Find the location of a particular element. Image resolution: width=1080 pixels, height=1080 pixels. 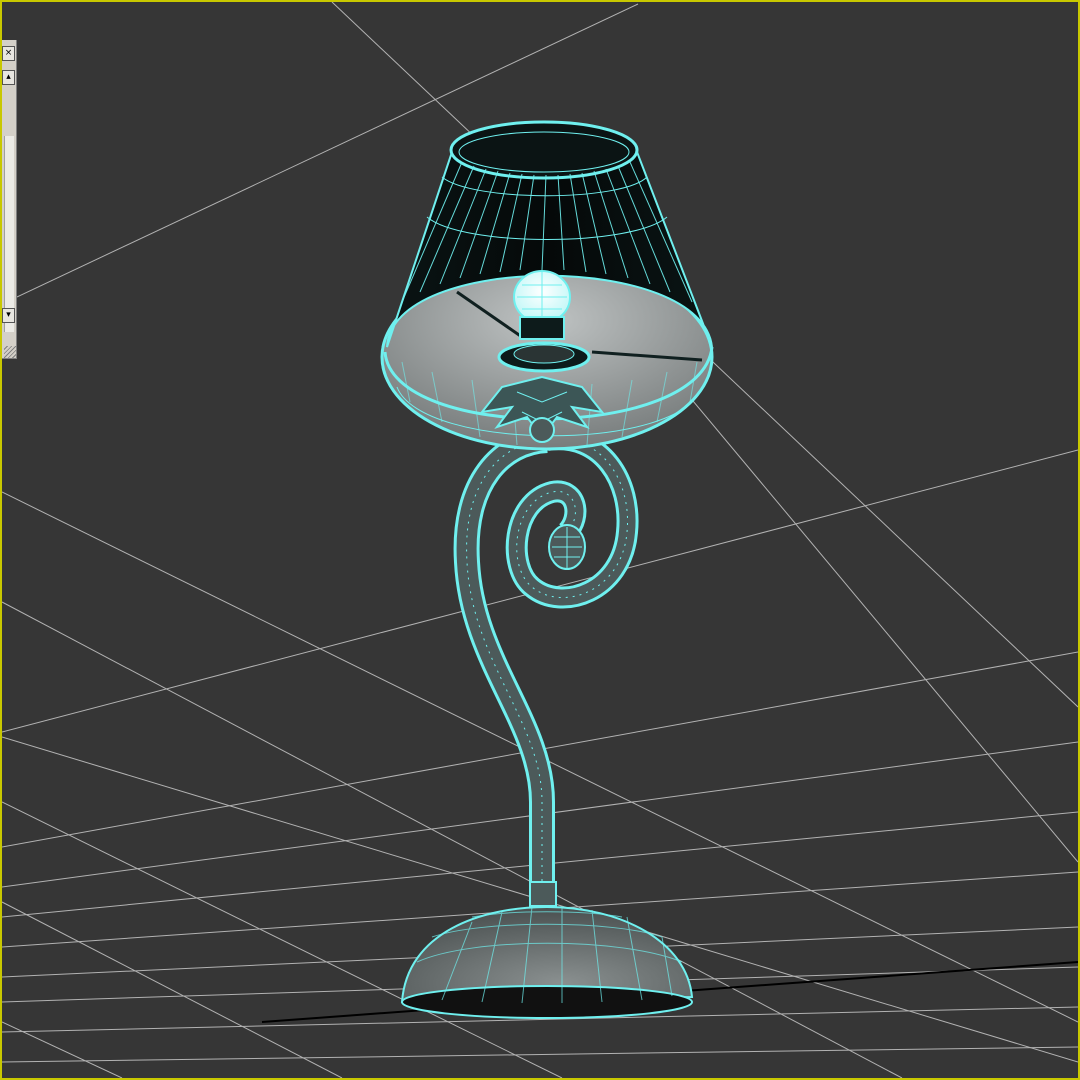

close-icon: × is located at coordinates (8, 53).